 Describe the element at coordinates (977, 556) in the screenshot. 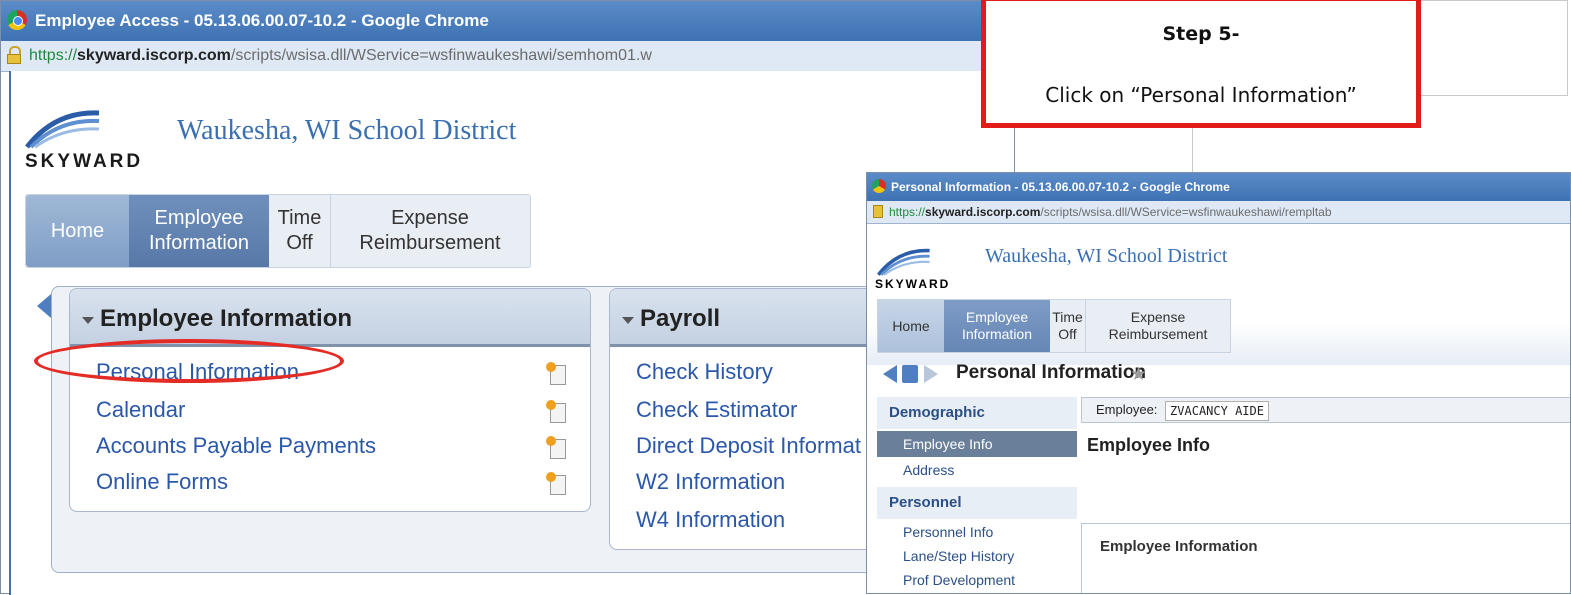

I see `sidebar-item-lane-step-history: Lane/Step History` at that location.